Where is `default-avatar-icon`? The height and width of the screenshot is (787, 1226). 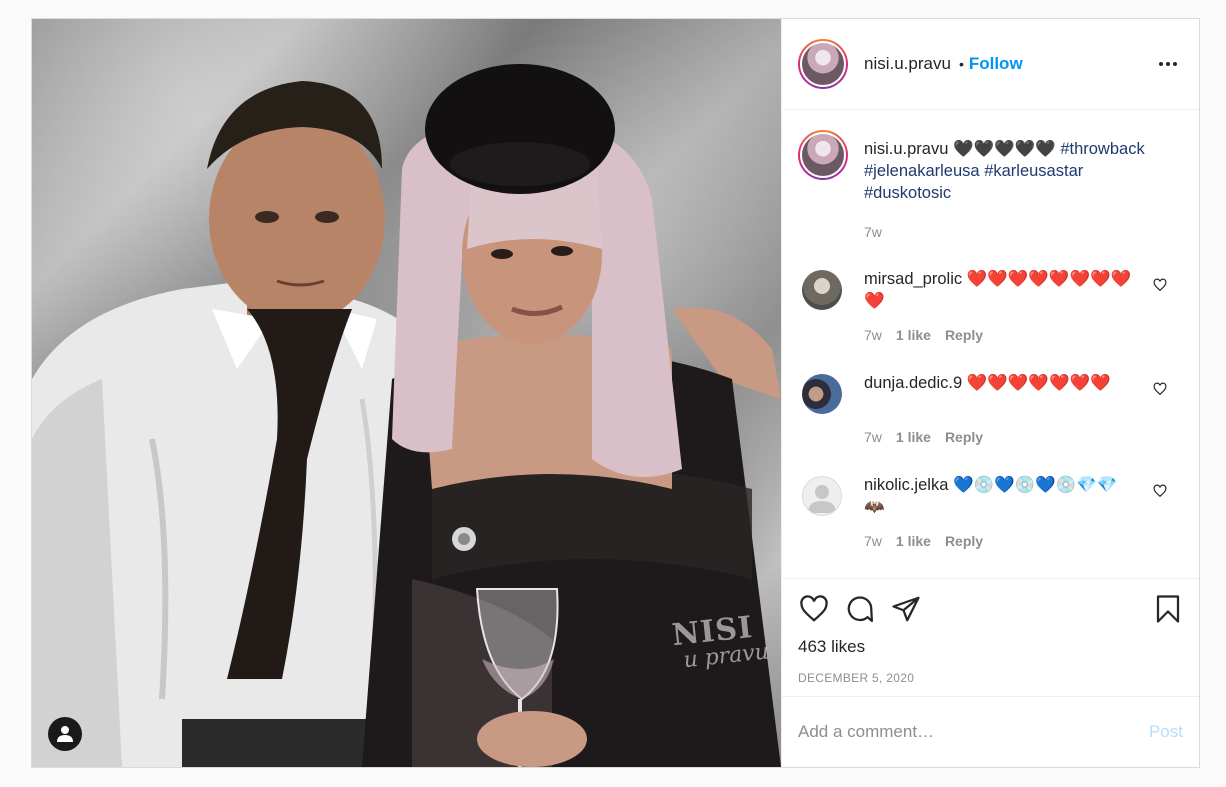
default-avatar-icon is located at coordinates (822, 499).